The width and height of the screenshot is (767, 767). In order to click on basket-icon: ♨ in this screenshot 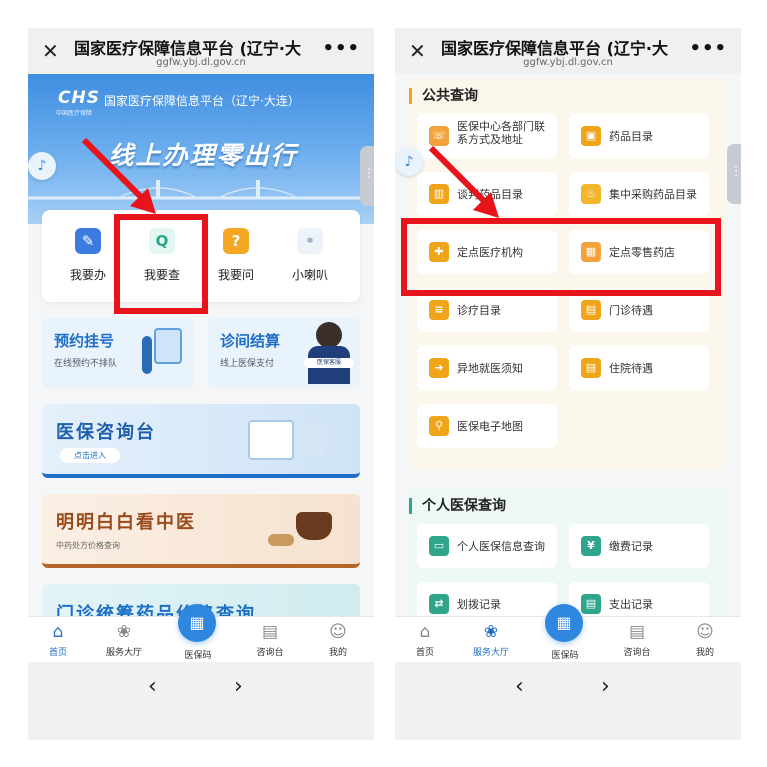, I will do `click(591, 194)`.